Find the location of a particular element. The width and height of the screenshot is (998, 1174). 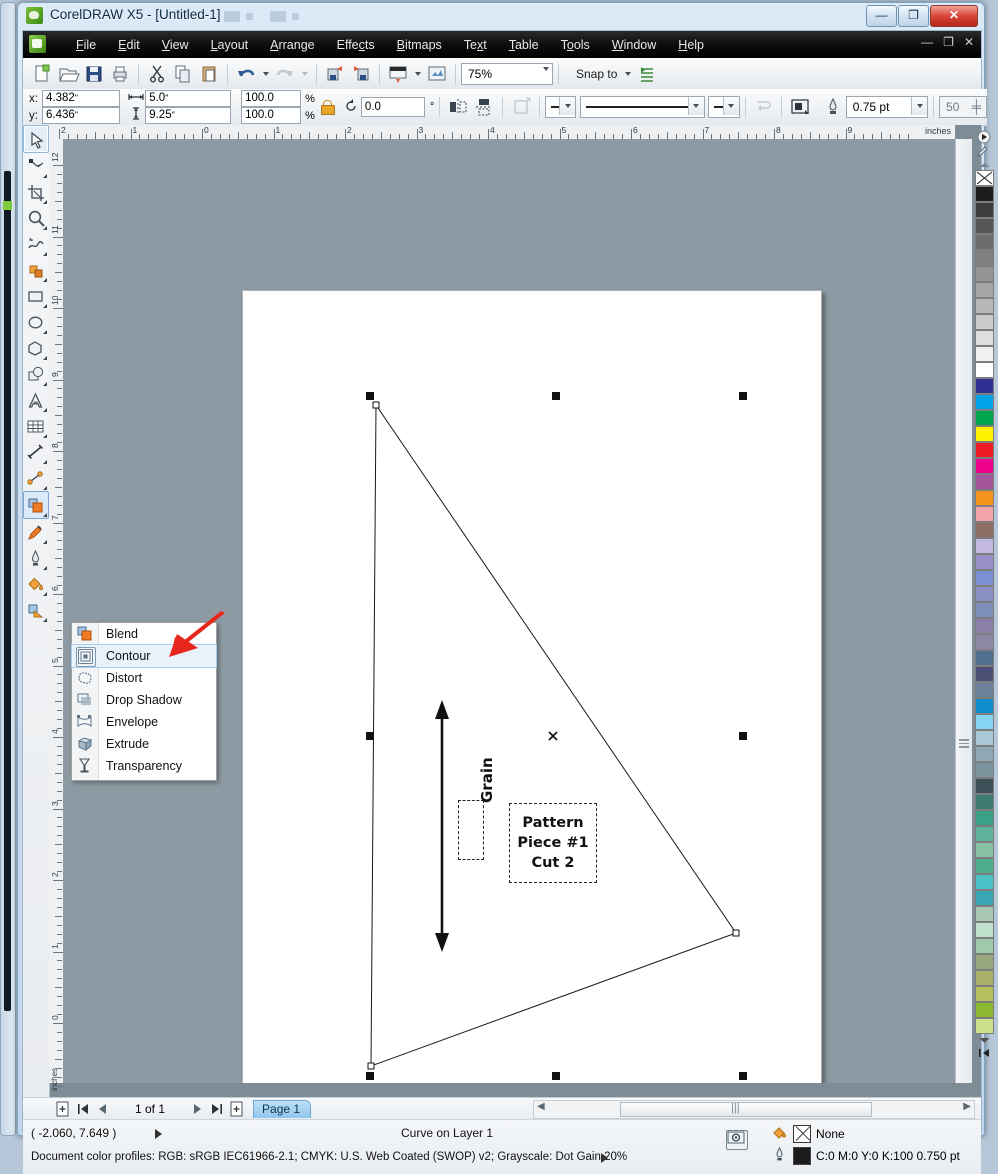

vertical-ruler: 12 11 10 9 8 7 6 5 4 3 2 1 0 inches is located at coordinates (56, 615).